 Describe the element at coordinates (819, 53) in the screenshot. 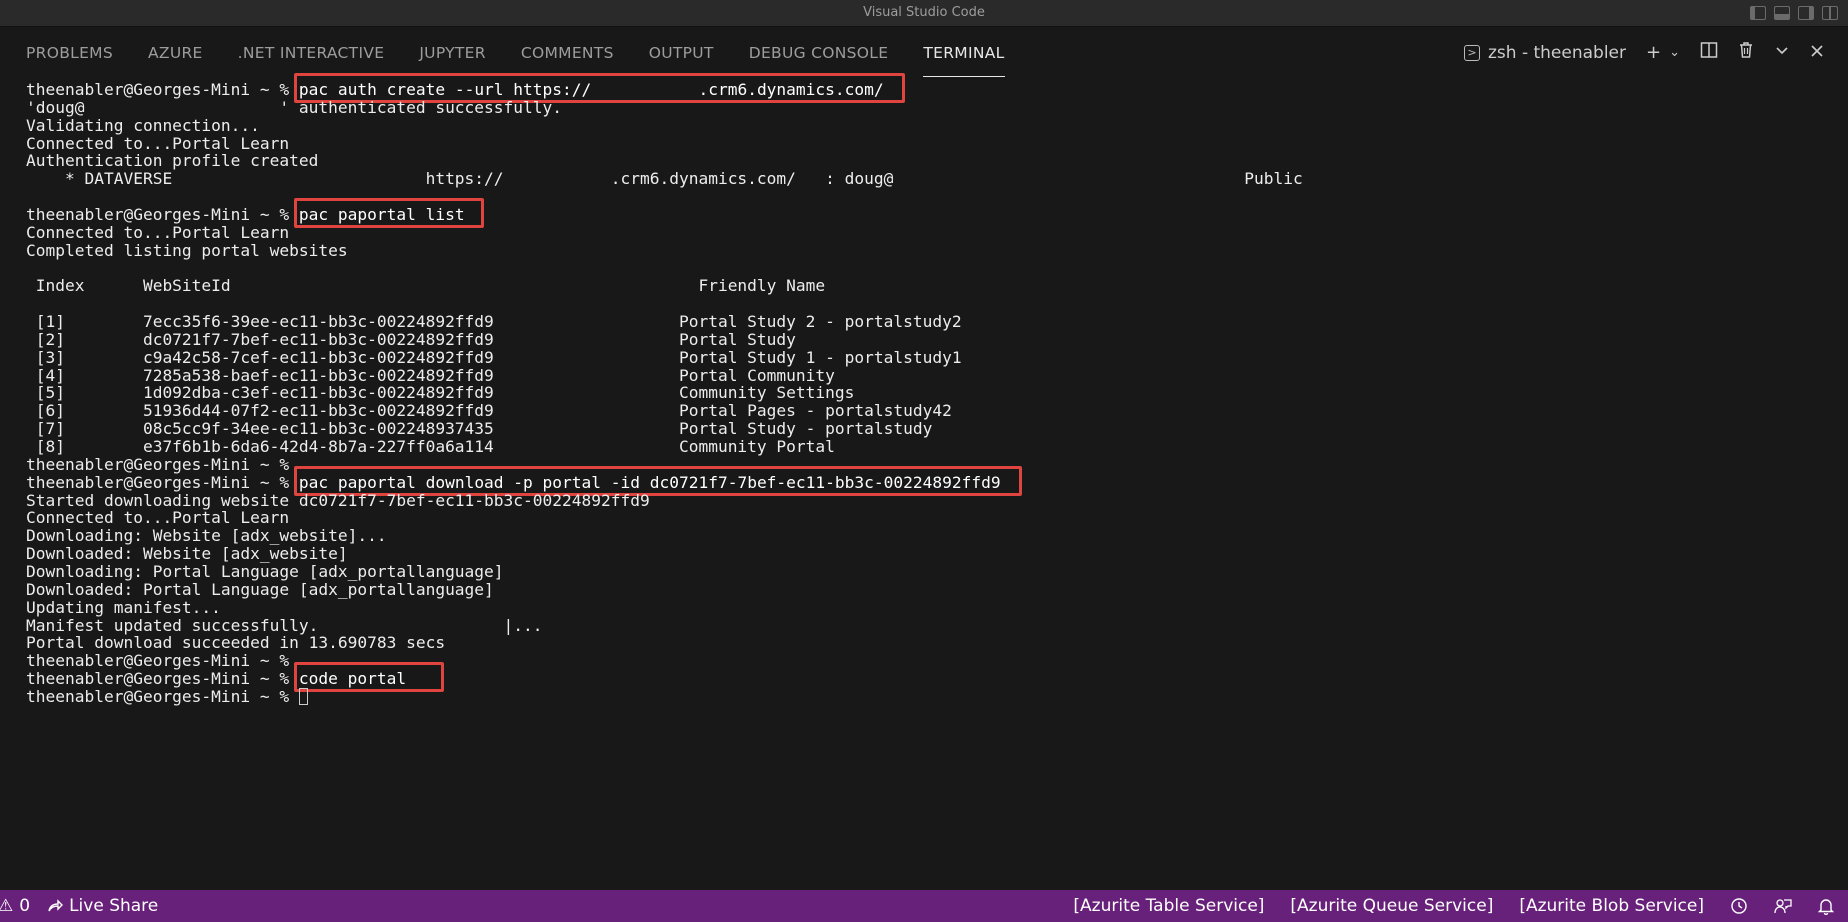

I see `tab-debug-console: DEBUG CONSOLE` at that location.